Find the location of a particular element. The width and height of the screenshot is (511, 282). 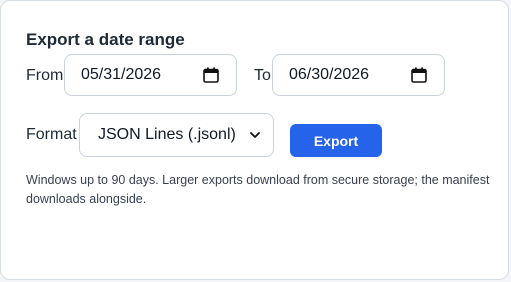

to-date-input: 06/30/2026 is located at coordinates (358, 75).